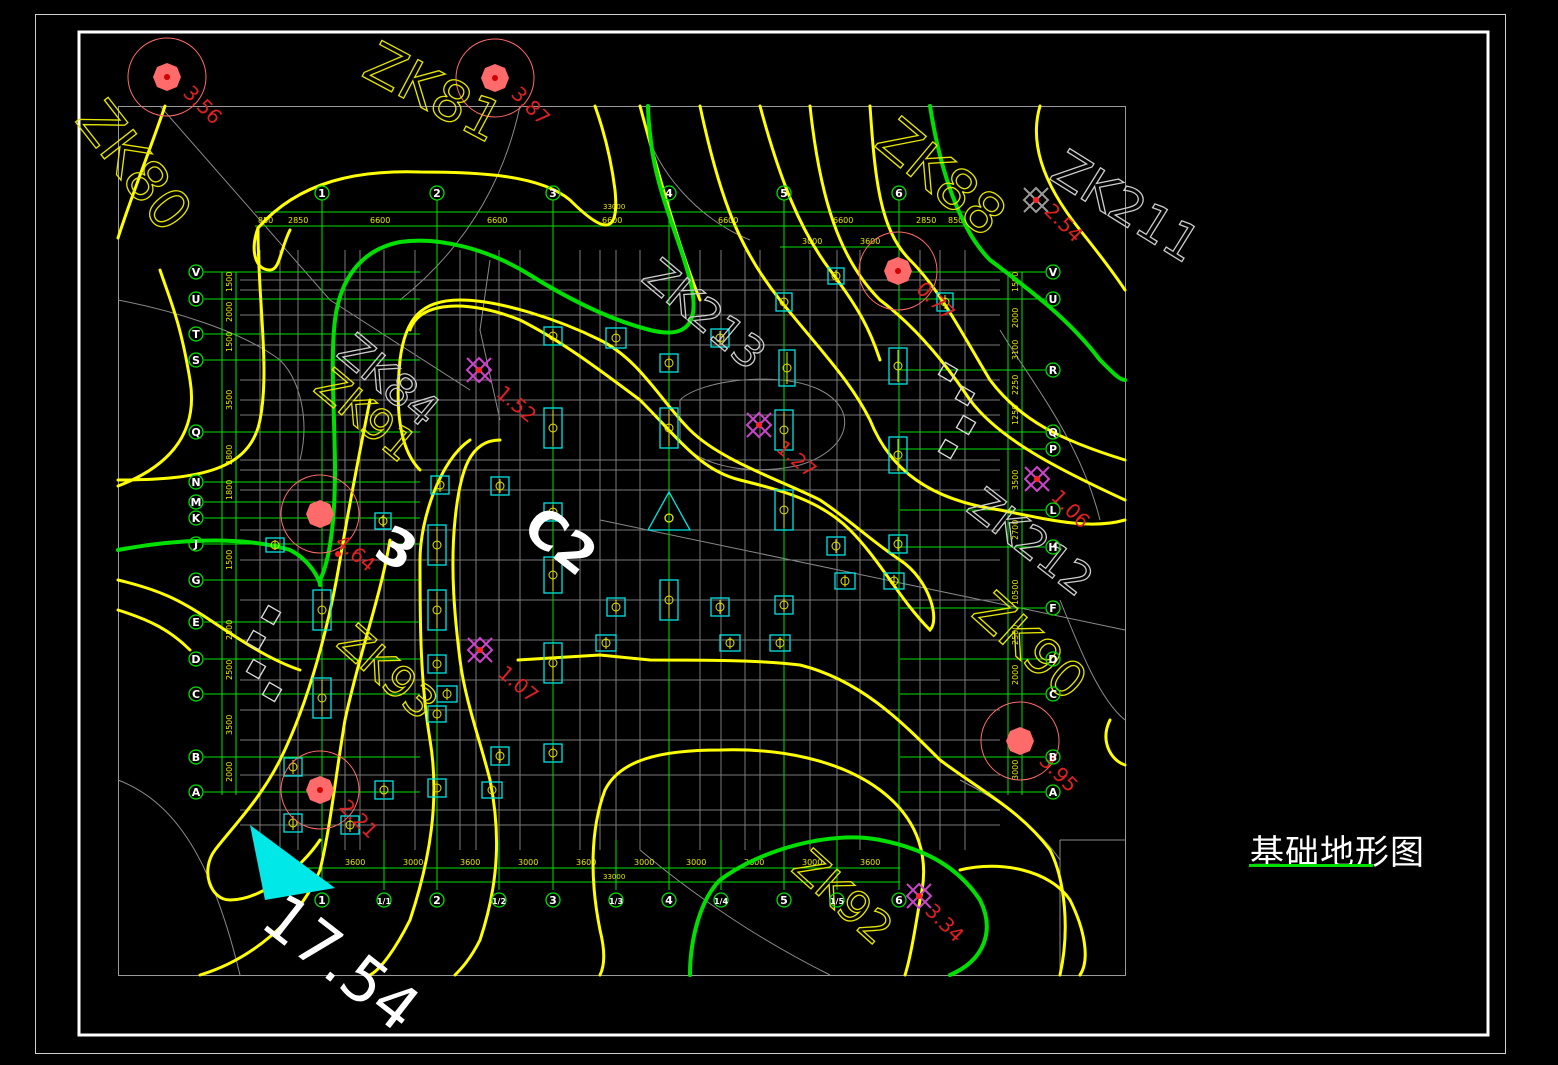 The width and height of the screenshot is (1558, 1065). I want to click on borehole-label: ZK81, so click(433, 93).